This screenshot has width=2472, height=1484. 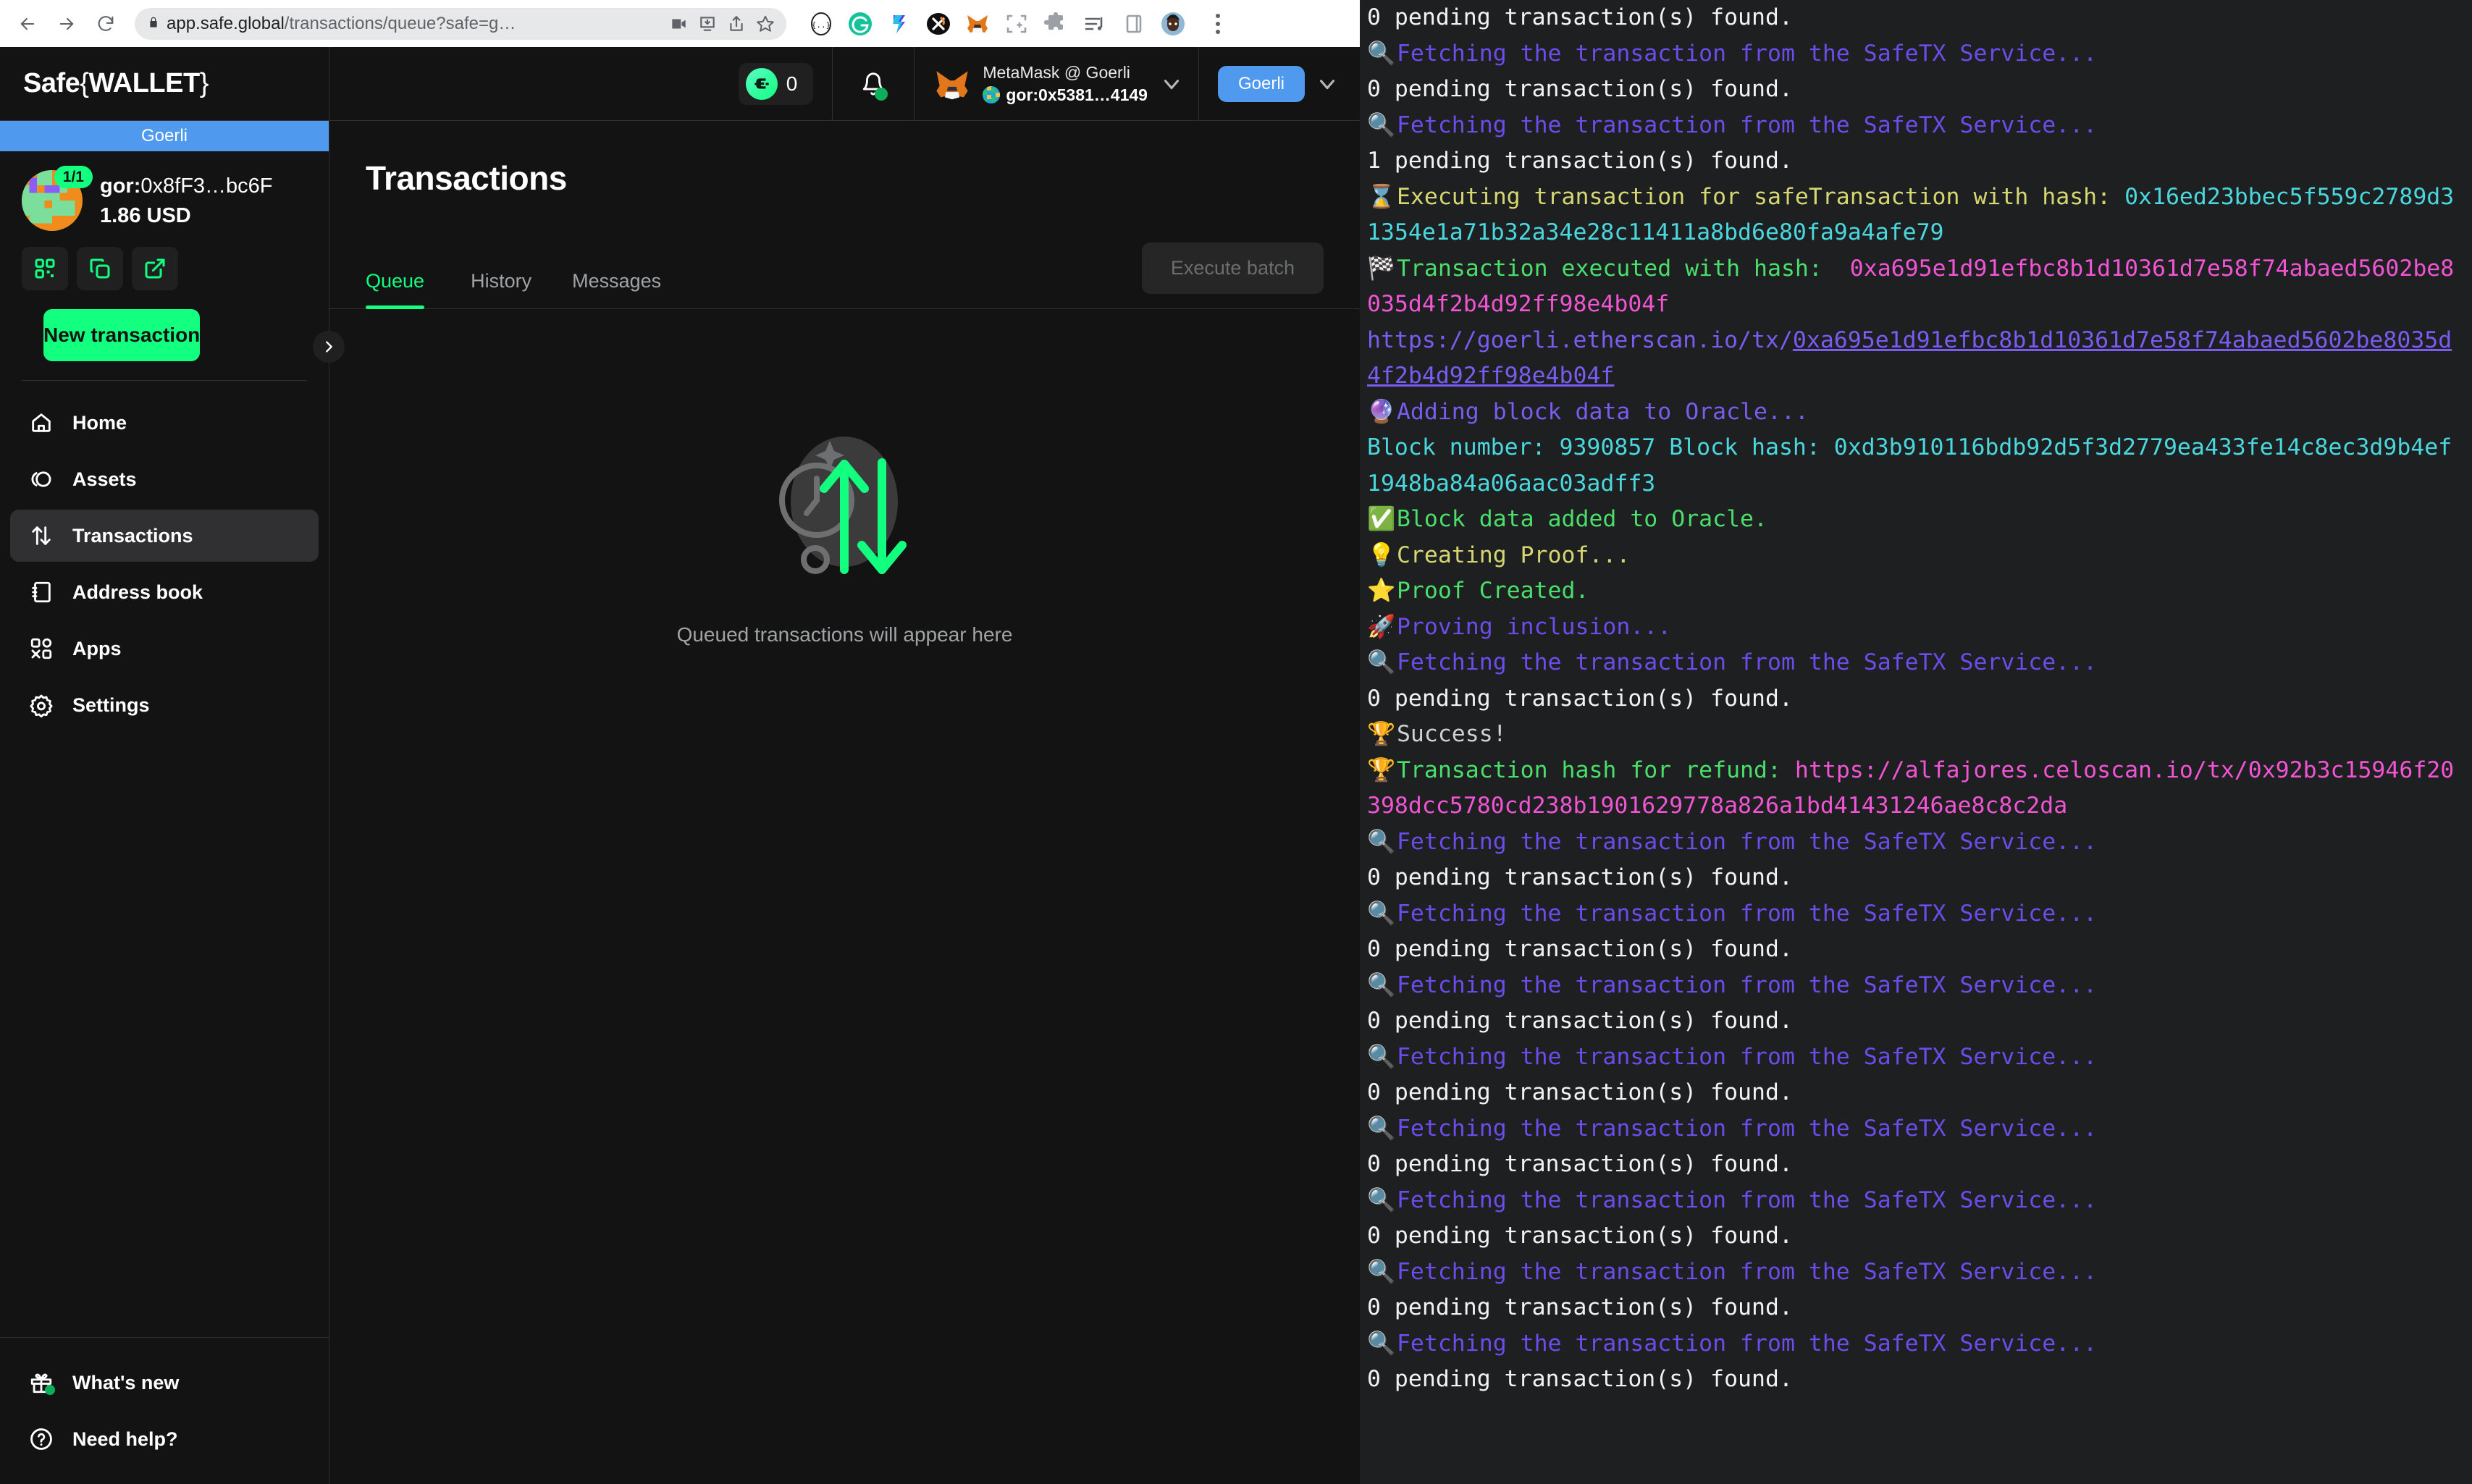 What do you see at coordinates (899, 23) in the screenshot?
I see `tally-icon` at bounding box center [899, 23].